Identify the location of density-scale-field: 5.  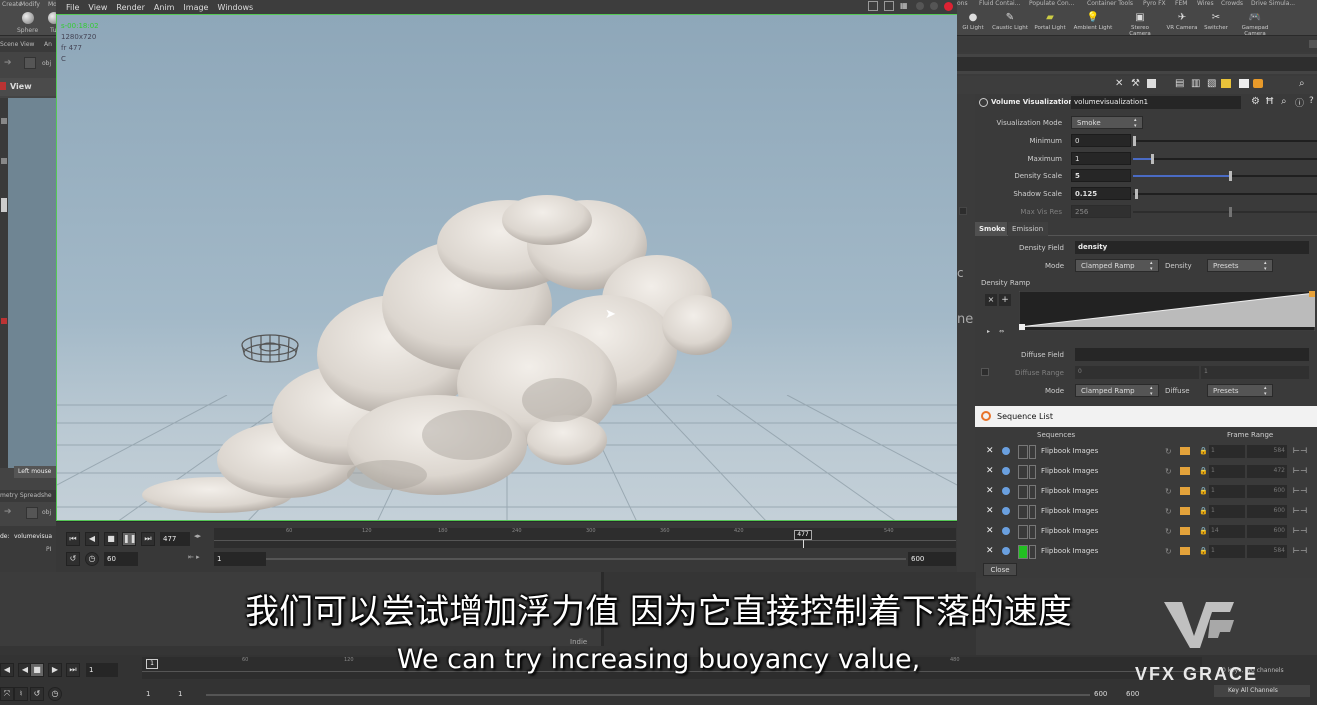
(1101, 175).